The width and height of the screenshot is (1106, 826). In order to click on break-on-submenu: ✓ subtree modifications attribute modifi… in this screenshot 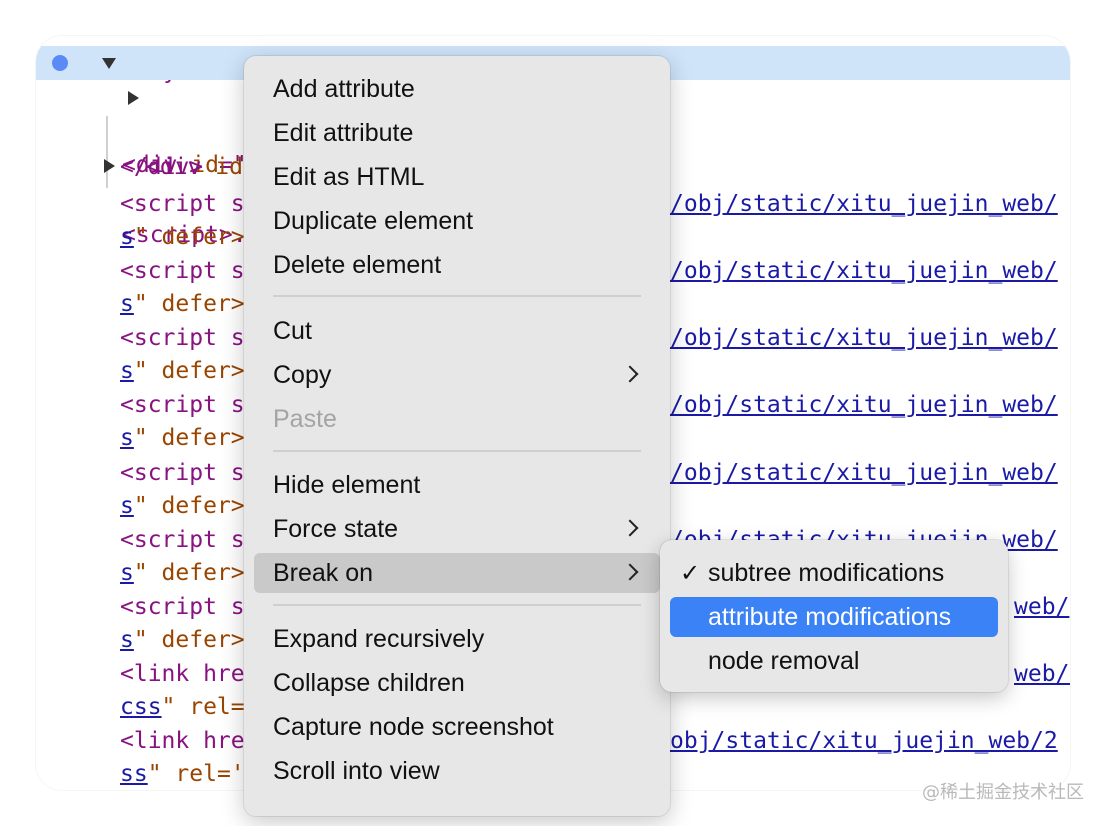, I will do `click(834, 616)`.